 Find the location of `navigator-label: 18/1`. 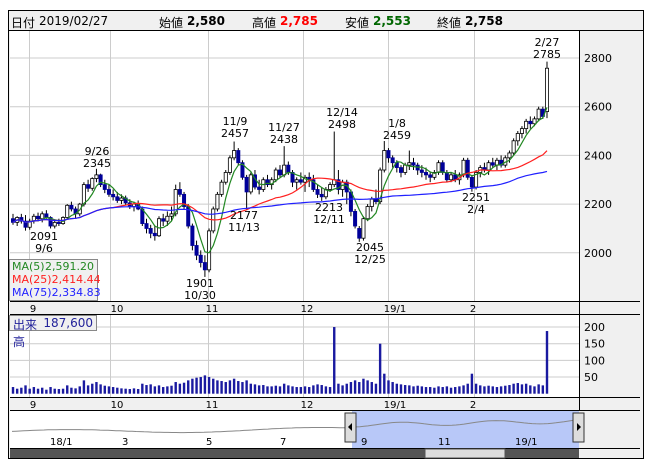

navigator-label: 18/1 is located at coordinates (61, 442).